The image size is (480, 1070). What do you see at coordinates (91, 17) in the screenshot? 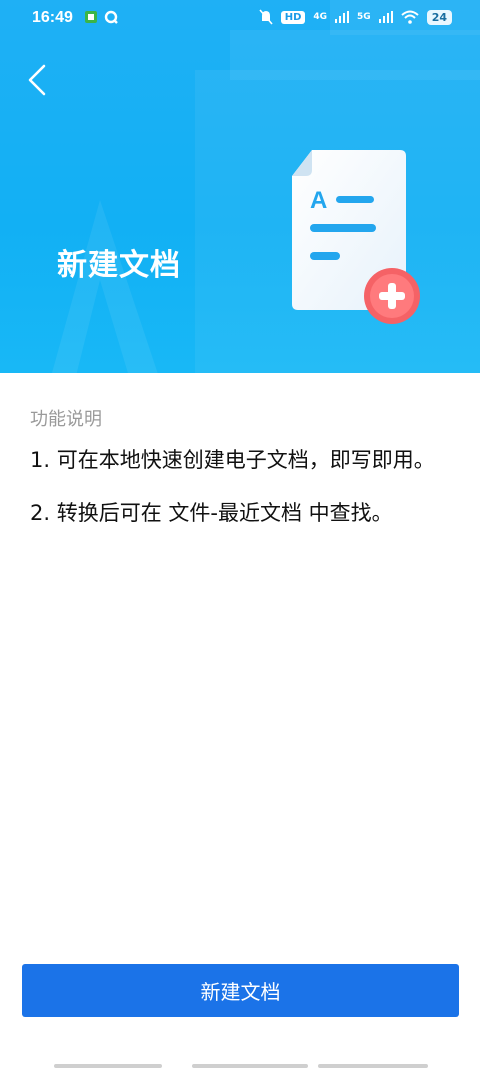
I see `app-notification-icon` at bounding box center [91, 17].